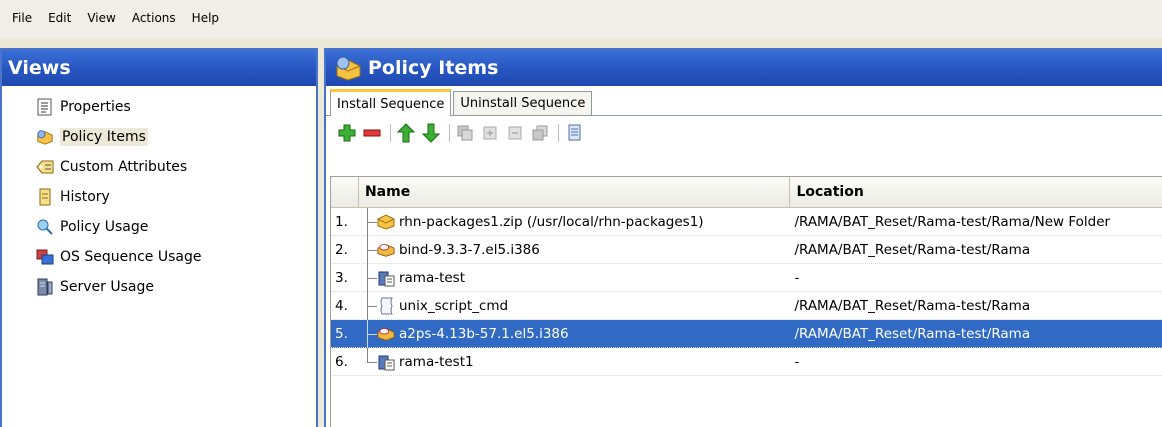 The width and height of the screenshot is (1162, 427). Describe the element at coordinates (490, 133) in the screenshot. I see `plus-disabled-icon` at that location.